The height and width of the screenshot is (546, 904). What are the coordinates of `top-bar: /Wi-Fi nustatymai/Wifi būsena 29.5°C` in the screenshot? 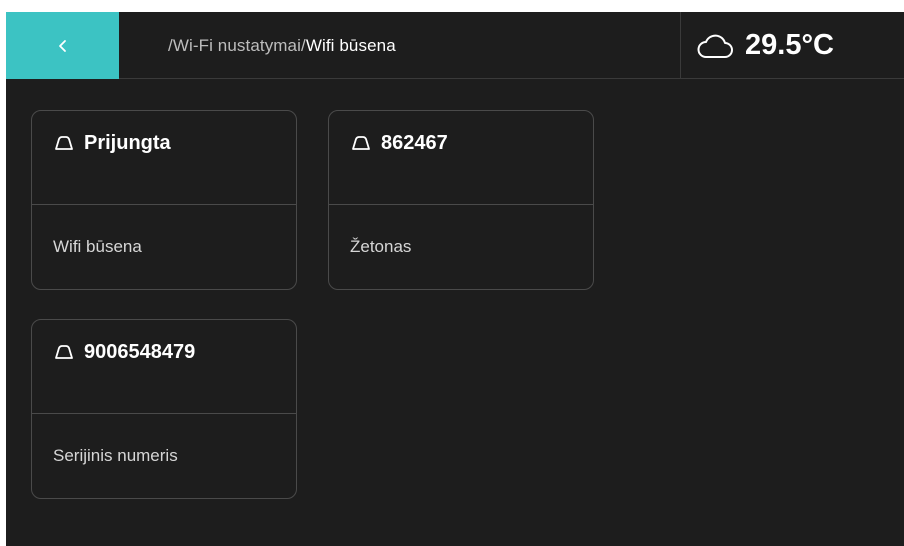 It's located at (455, 45).